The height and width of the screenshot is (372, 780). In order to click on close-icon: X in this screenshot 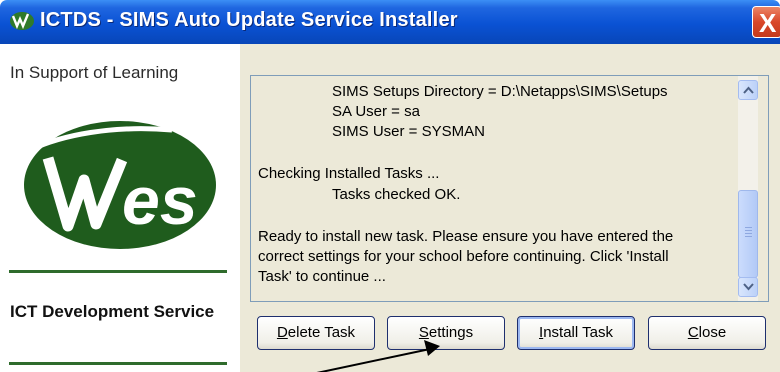, I will do `click(768, 23)`.